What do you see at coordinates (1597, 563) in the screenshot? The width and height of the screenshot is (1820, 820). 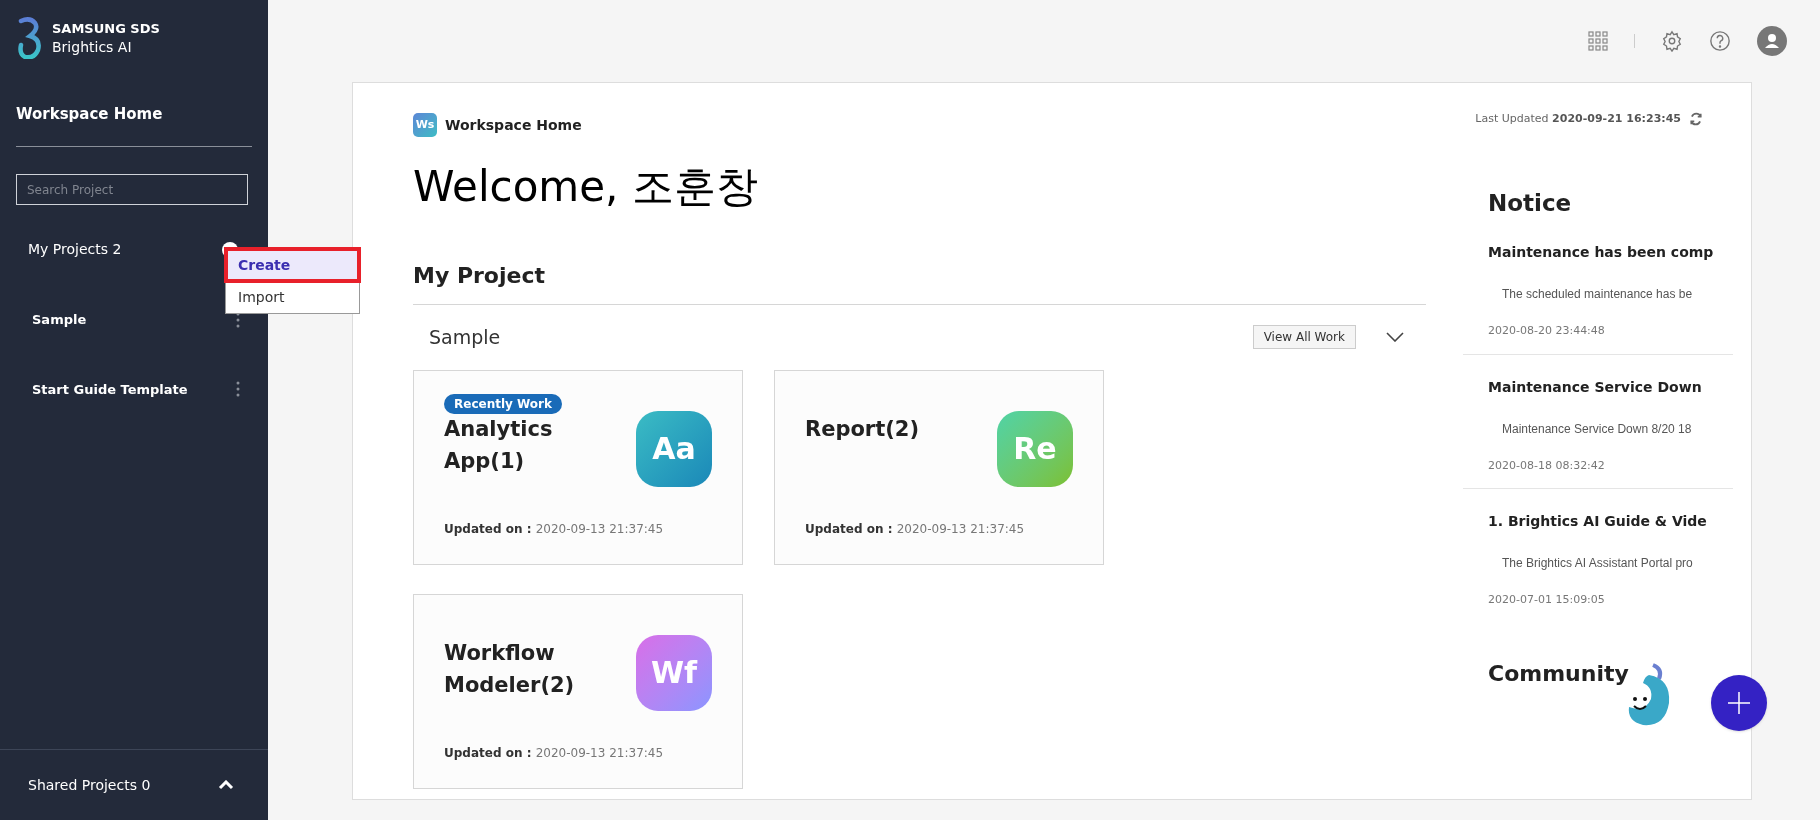 I see `notice-item-body: The Brightics AI Assistant Portal pro` at bounding box center [1597, 563].